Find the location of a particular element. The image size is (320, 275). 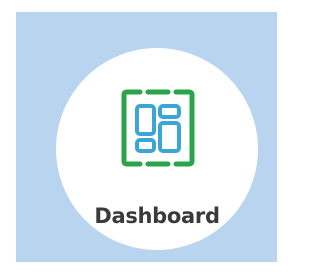

dashboard-icon is located at coordinates (158, 128).